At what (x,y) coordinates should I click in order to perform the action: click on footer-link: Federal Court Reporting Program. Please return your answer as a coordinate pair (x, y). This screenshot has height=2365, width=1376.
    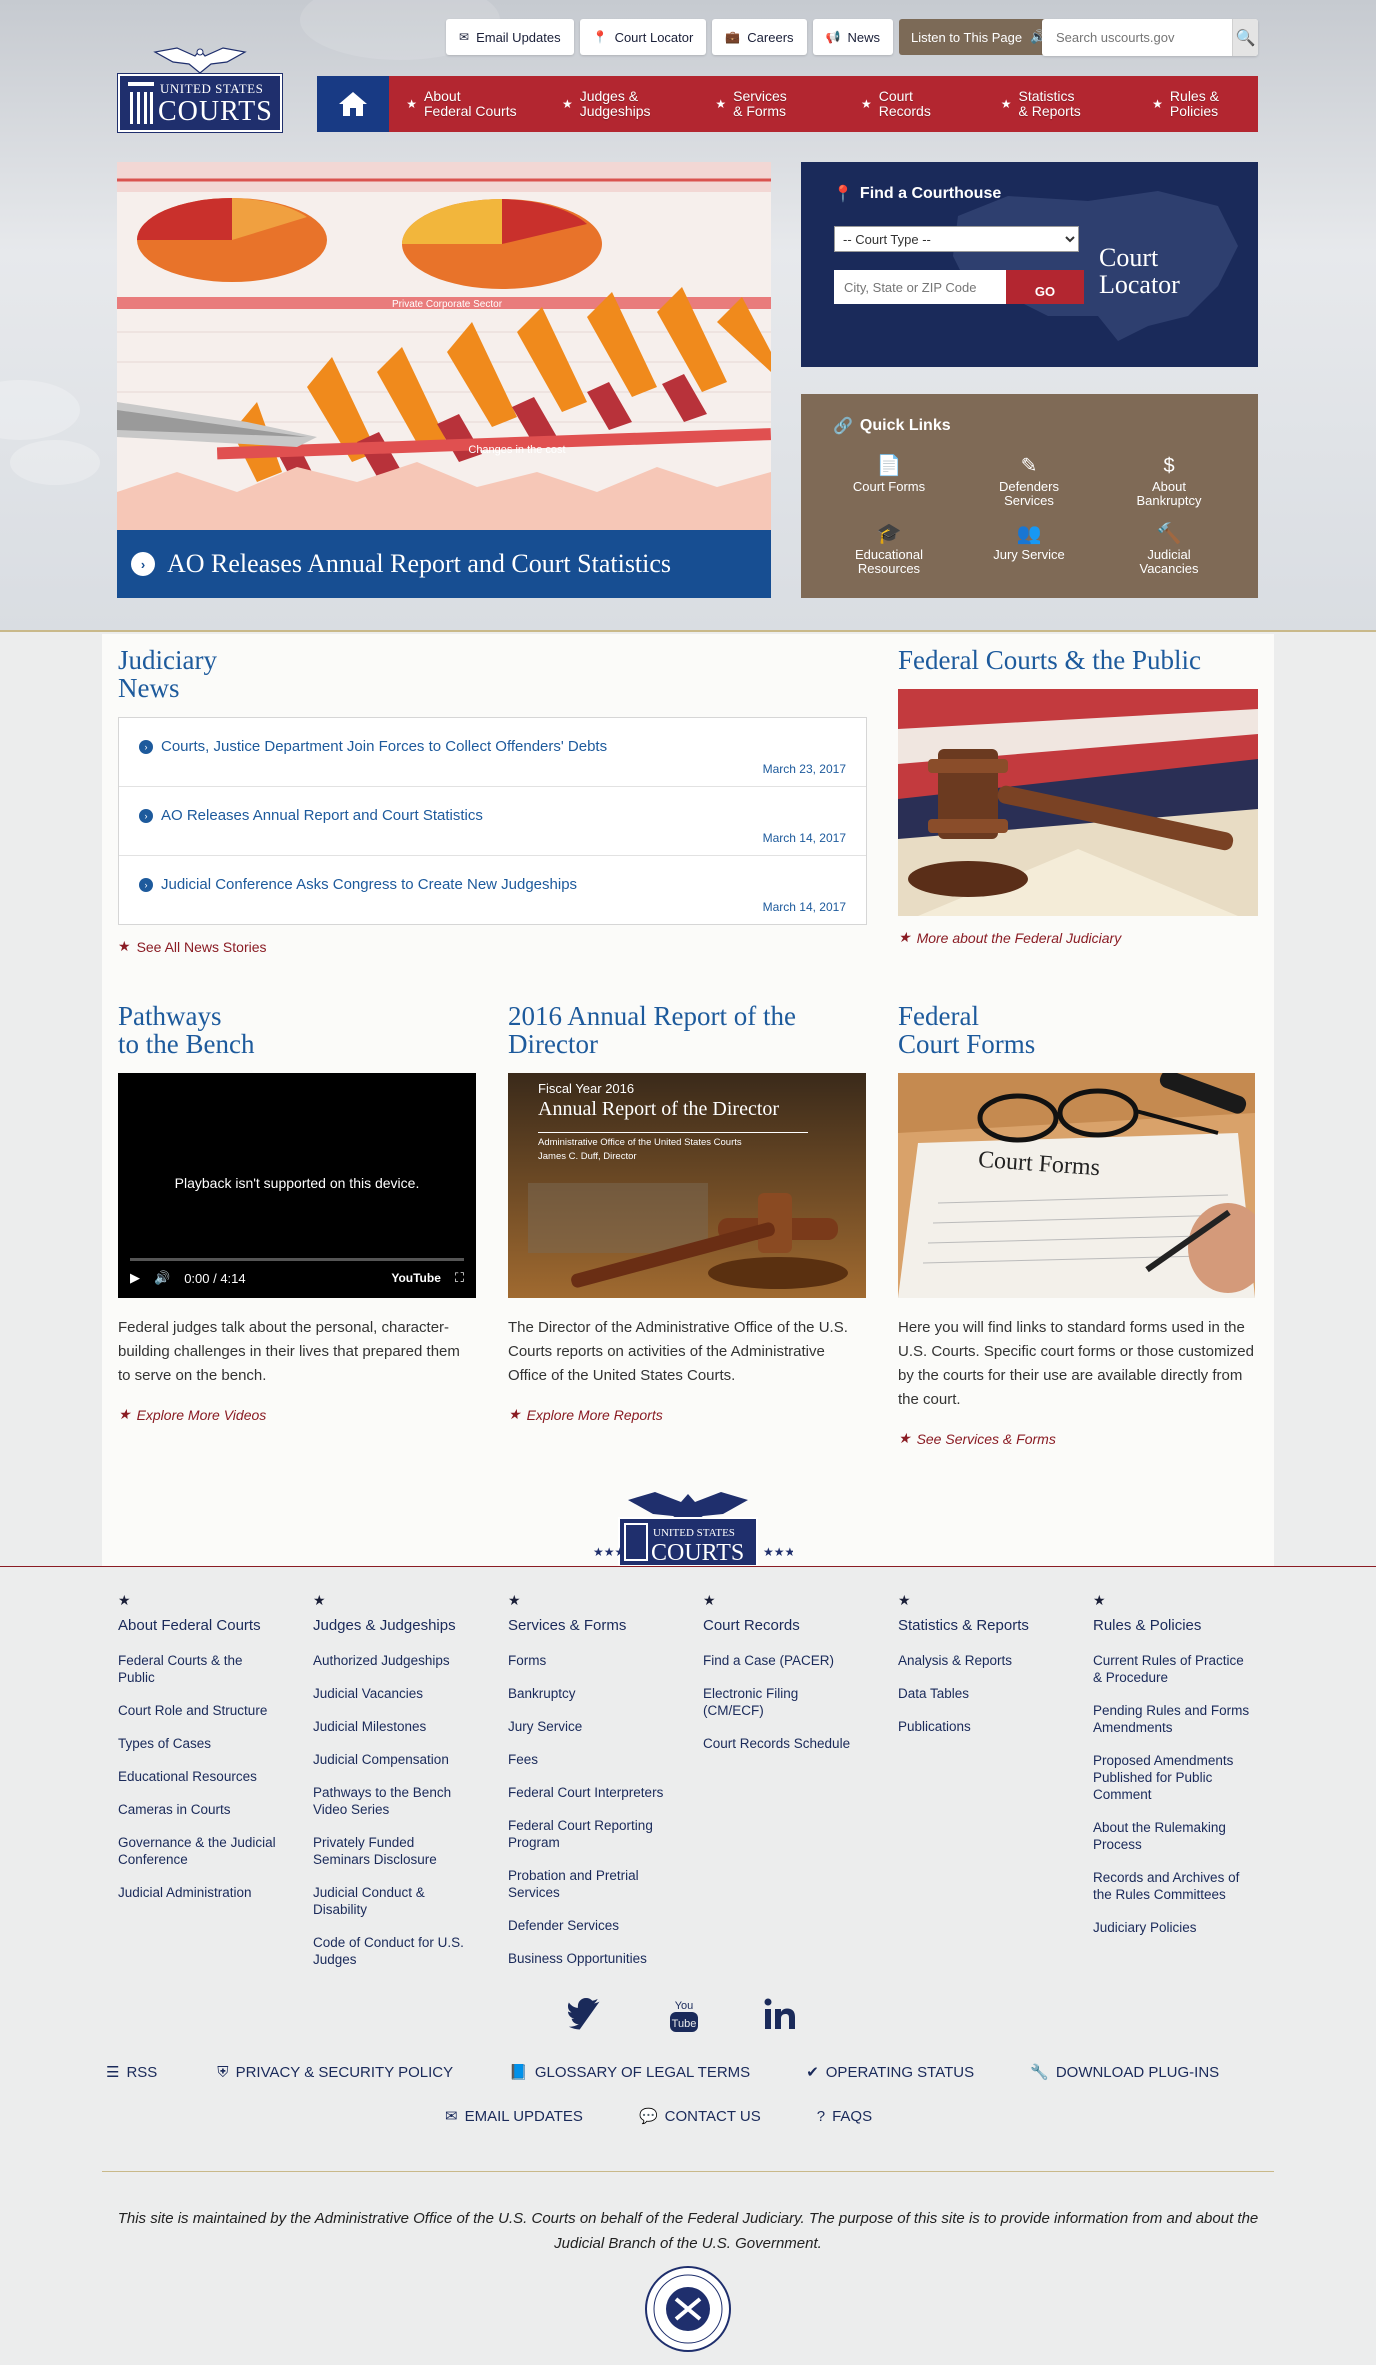
    Looking at the image, I should click on (598, 1834).